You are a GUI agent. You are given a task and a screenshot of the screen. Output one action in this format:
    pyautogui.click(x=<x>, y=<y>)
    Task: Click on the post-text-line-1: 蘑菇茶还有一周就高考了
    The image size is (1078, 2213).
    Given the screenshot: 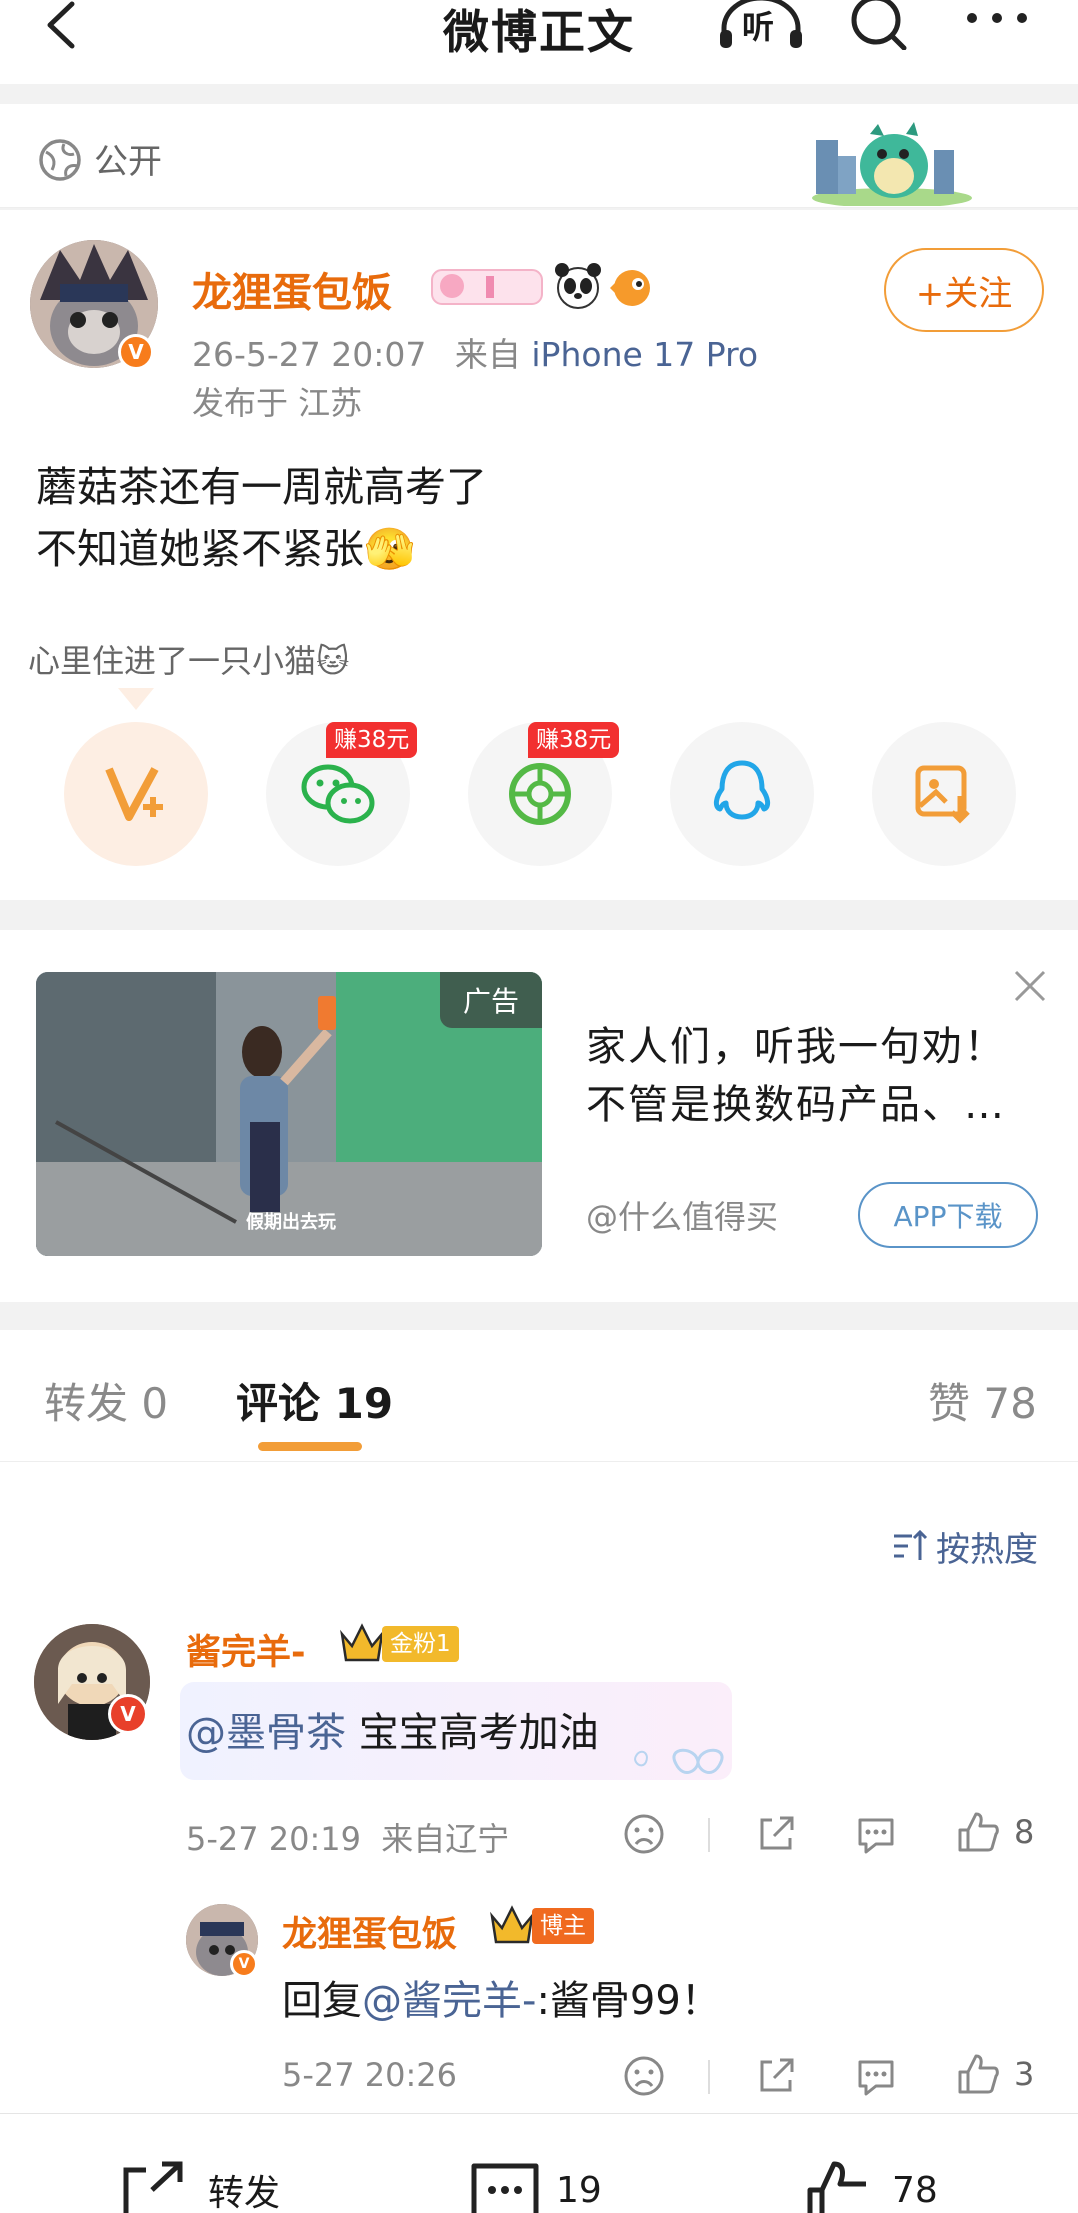 What is the action you would take?
    pyautogui.click(x=261, y=487)
    